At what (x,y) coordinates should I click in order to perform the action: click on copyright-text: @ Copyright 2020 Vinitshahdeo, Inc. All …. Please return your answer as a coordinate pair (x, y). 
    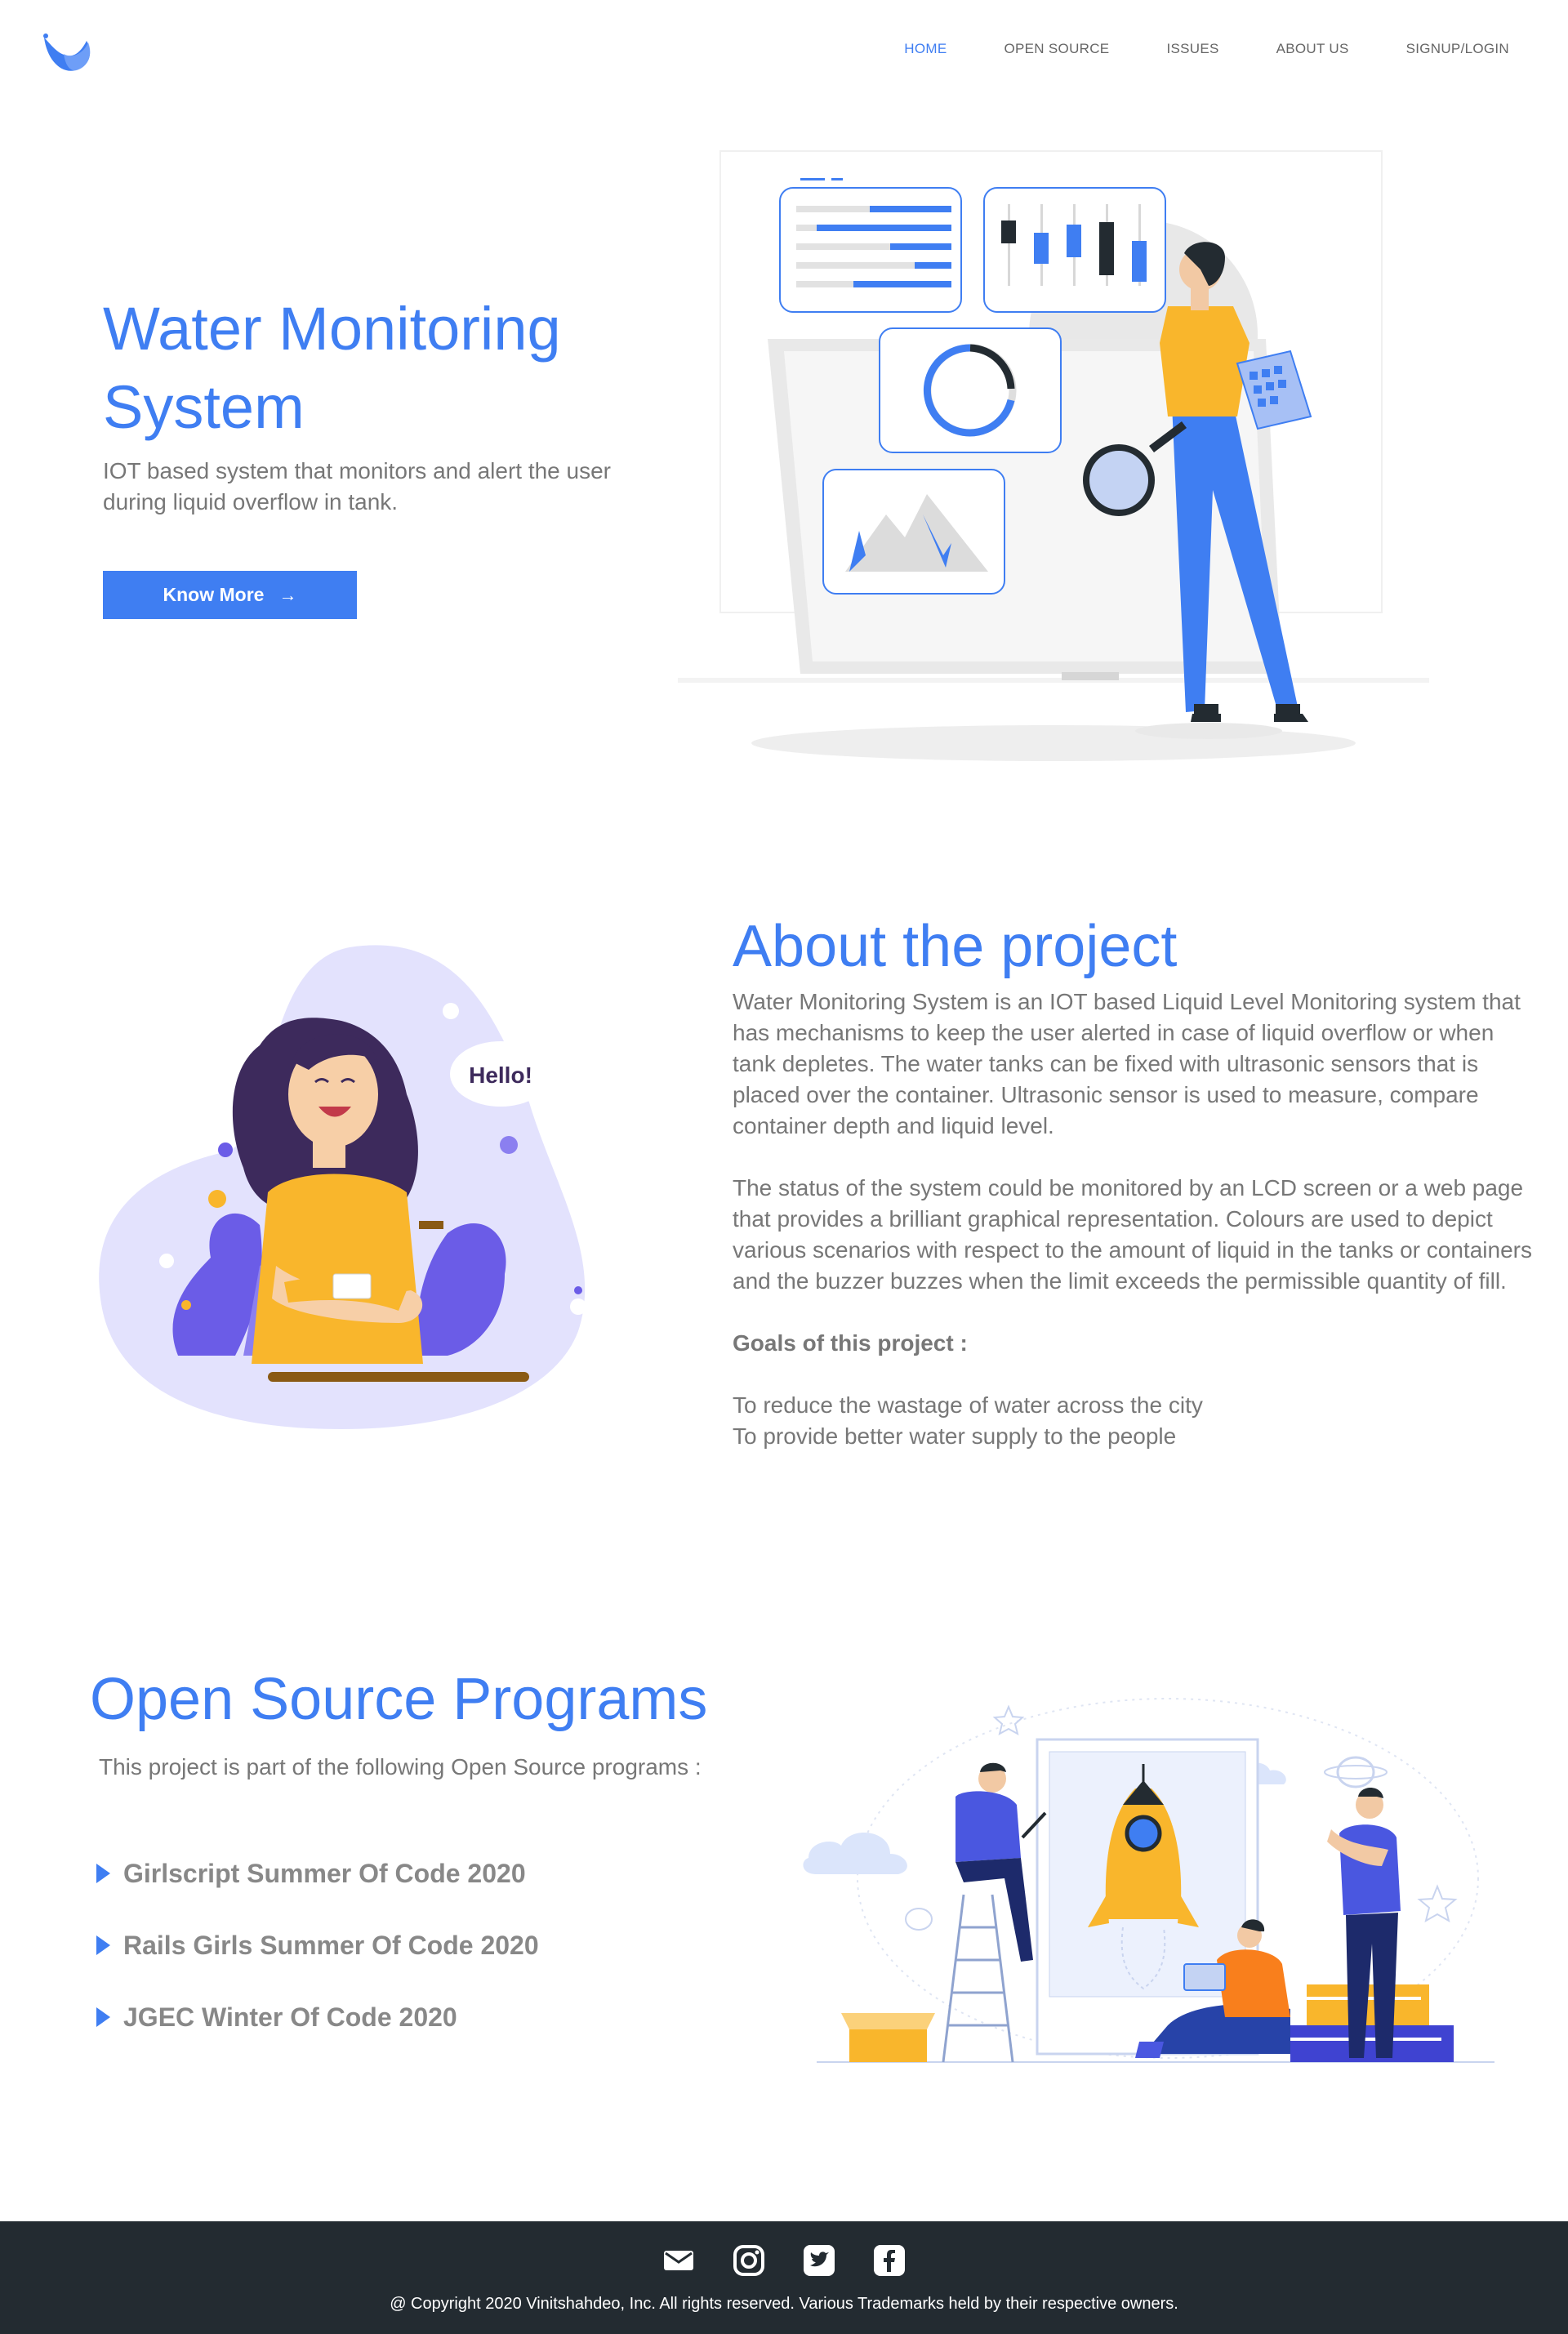
    Looking at the image, I should click on (784, 2304).